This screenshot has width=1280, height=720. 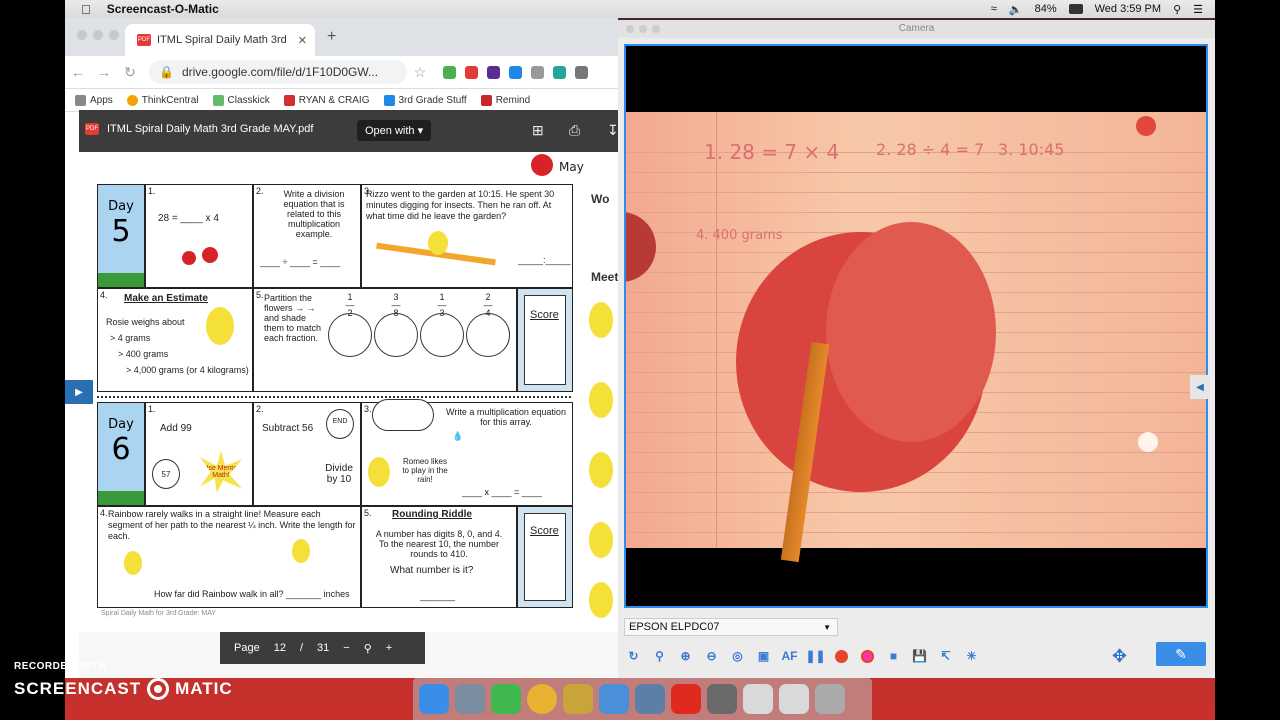 I want to click on collapse-right-arrow: ◀, so click(x=1200, y=387).